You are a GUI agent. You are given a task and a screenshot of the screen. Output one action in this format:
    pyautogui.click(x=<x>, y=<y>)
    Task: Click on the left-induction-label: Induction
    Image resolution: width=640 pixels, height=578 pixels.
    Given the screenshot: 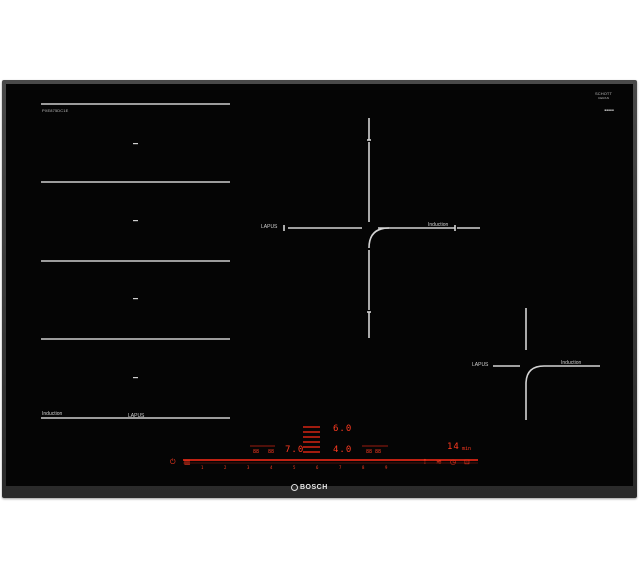 What is the action you would take?
    pyautogui.click(x=52, y=414)
    